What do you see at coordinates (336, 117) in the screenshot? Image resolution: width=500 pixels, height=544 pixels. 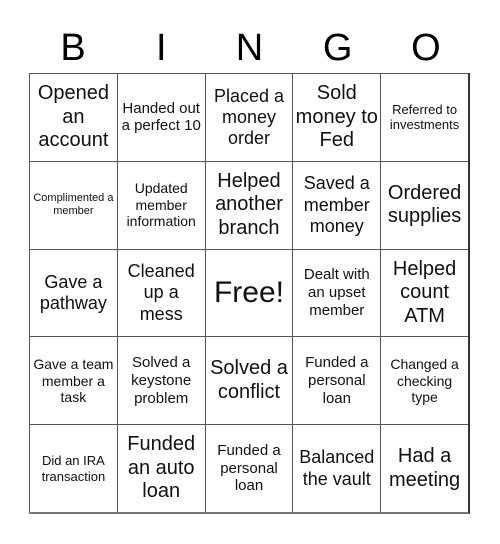 I see `bingo-cell: Sold money to Fed` at bounding box center [336, 117].